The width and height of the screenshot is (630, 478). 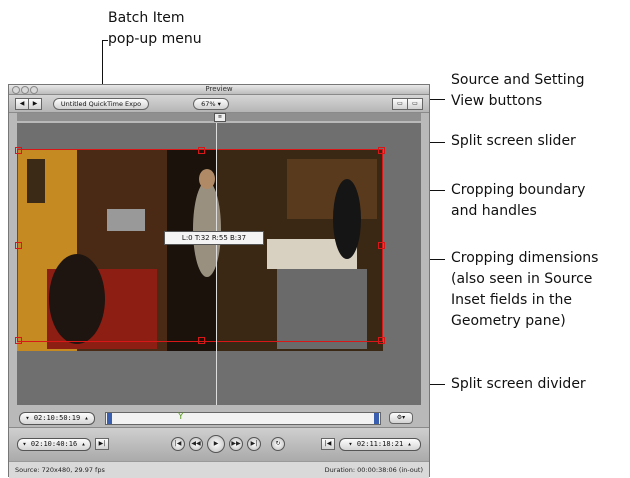 What do you see at coordinates (211, 104) in the screenshot?
I see `zoom-popup: 67% ▾` at bounding box center [211, 104].